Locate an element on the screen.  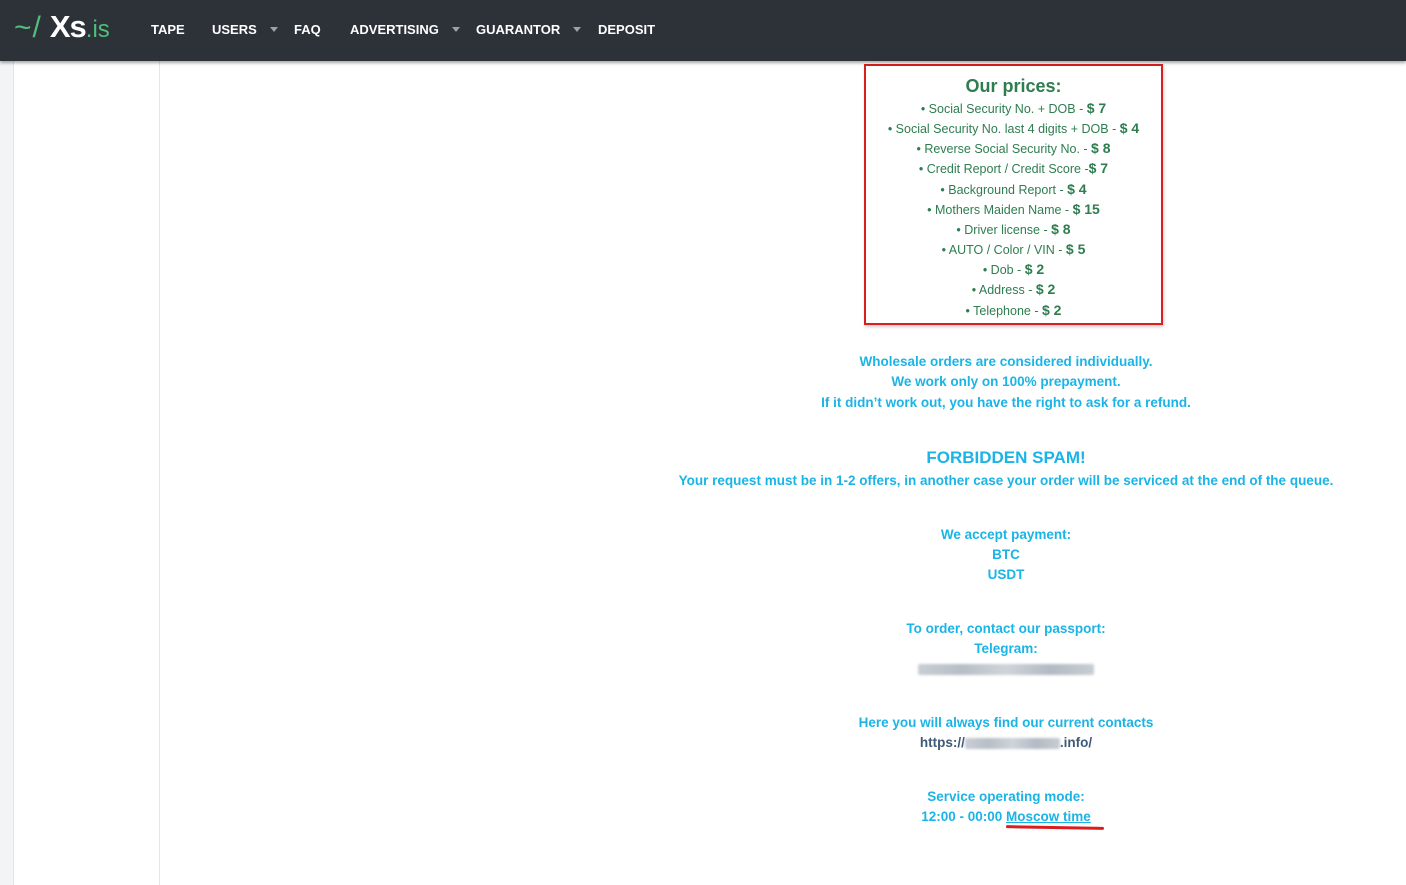
nav-users: USERS is located at coordinates (245, 29).